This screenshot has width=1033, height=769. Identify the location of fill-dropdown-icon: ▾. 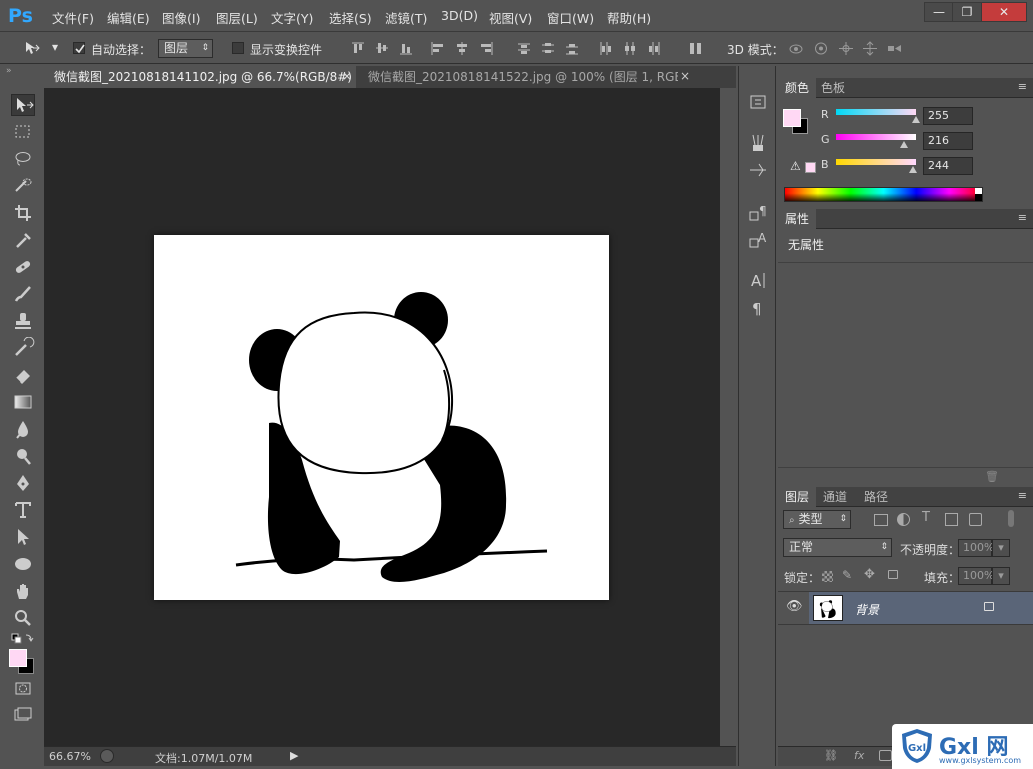
(1001, 576).